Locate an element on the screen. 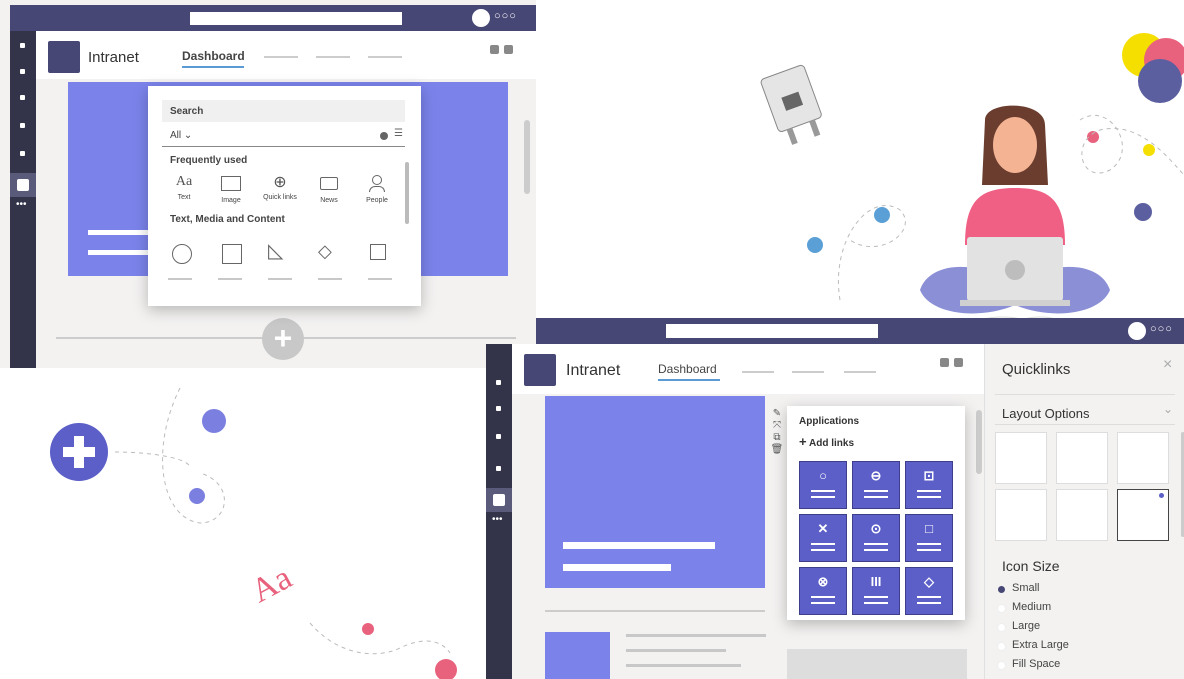 The height and width of the screenshot is (679, 1184). chevron-down-icon: ⌄ is located at coordinates (1168, 409).